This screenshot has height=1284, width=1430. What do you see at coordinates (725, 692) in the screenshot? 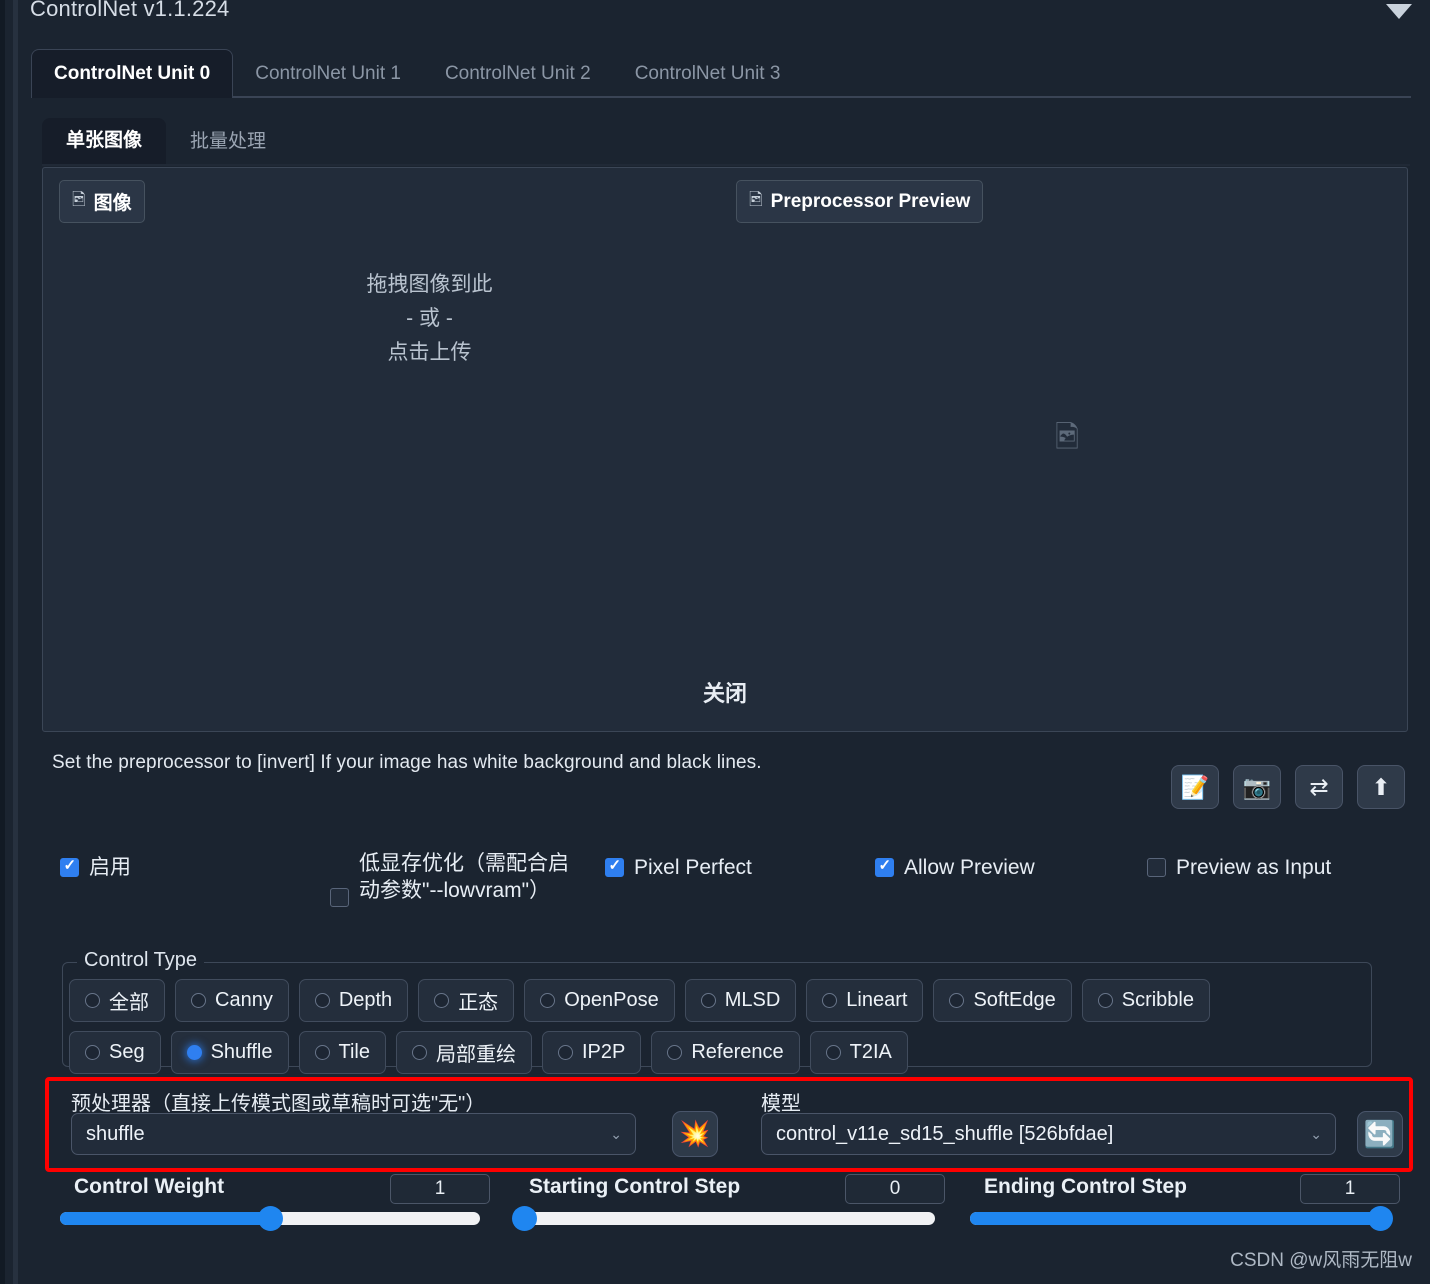
I see `close-button: 关闭` at bounding box center [725, 692].